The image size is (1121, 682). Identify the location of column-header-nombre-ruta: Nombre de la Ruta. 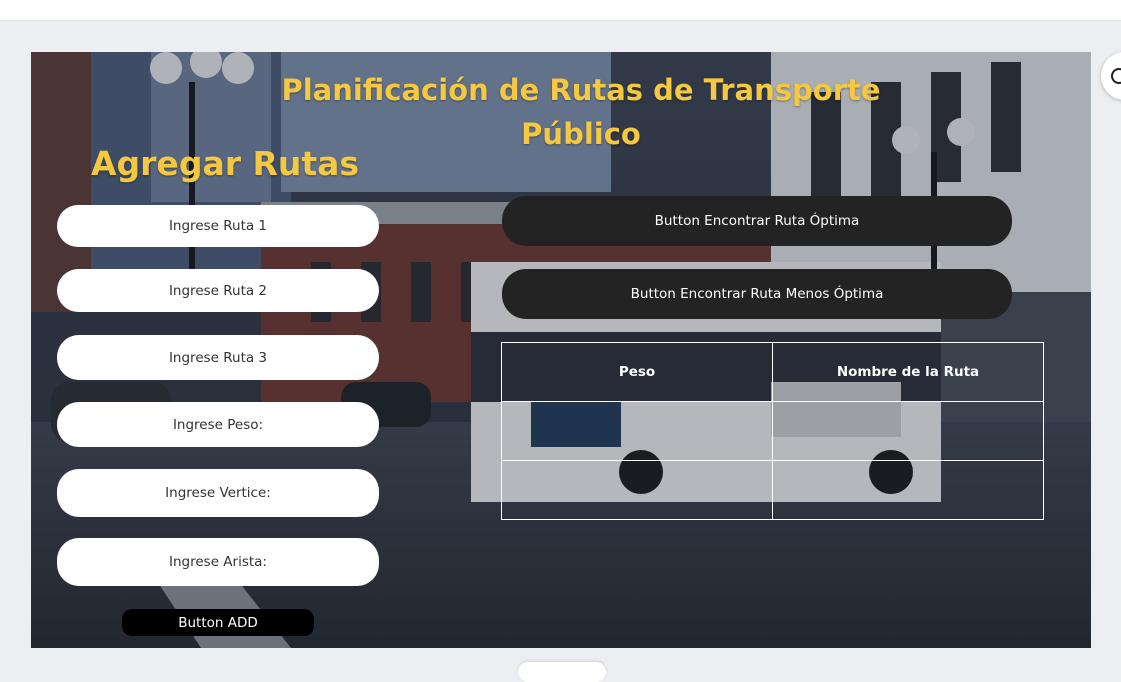
(908, 372).